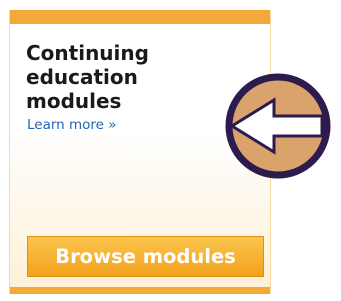 Image resolution: width=341 pixels, height=301 pixels. What do you see at coordinates (112, 125) in the screenshot?
I see `learn-more-chevron: »` at bounding box center [112, 125].